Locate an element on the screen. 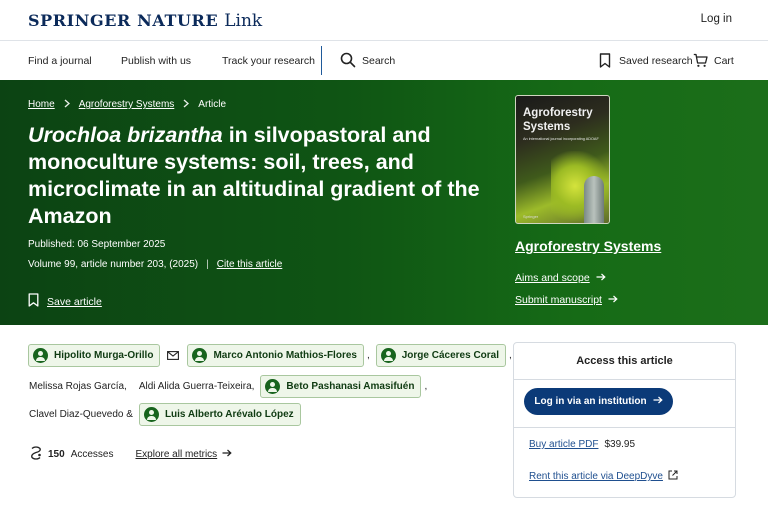 Image resolution: width=768 pixels, height=512 pixels. author-chip: Jorge Cáceres Coral is located at coordinates (441, 355).